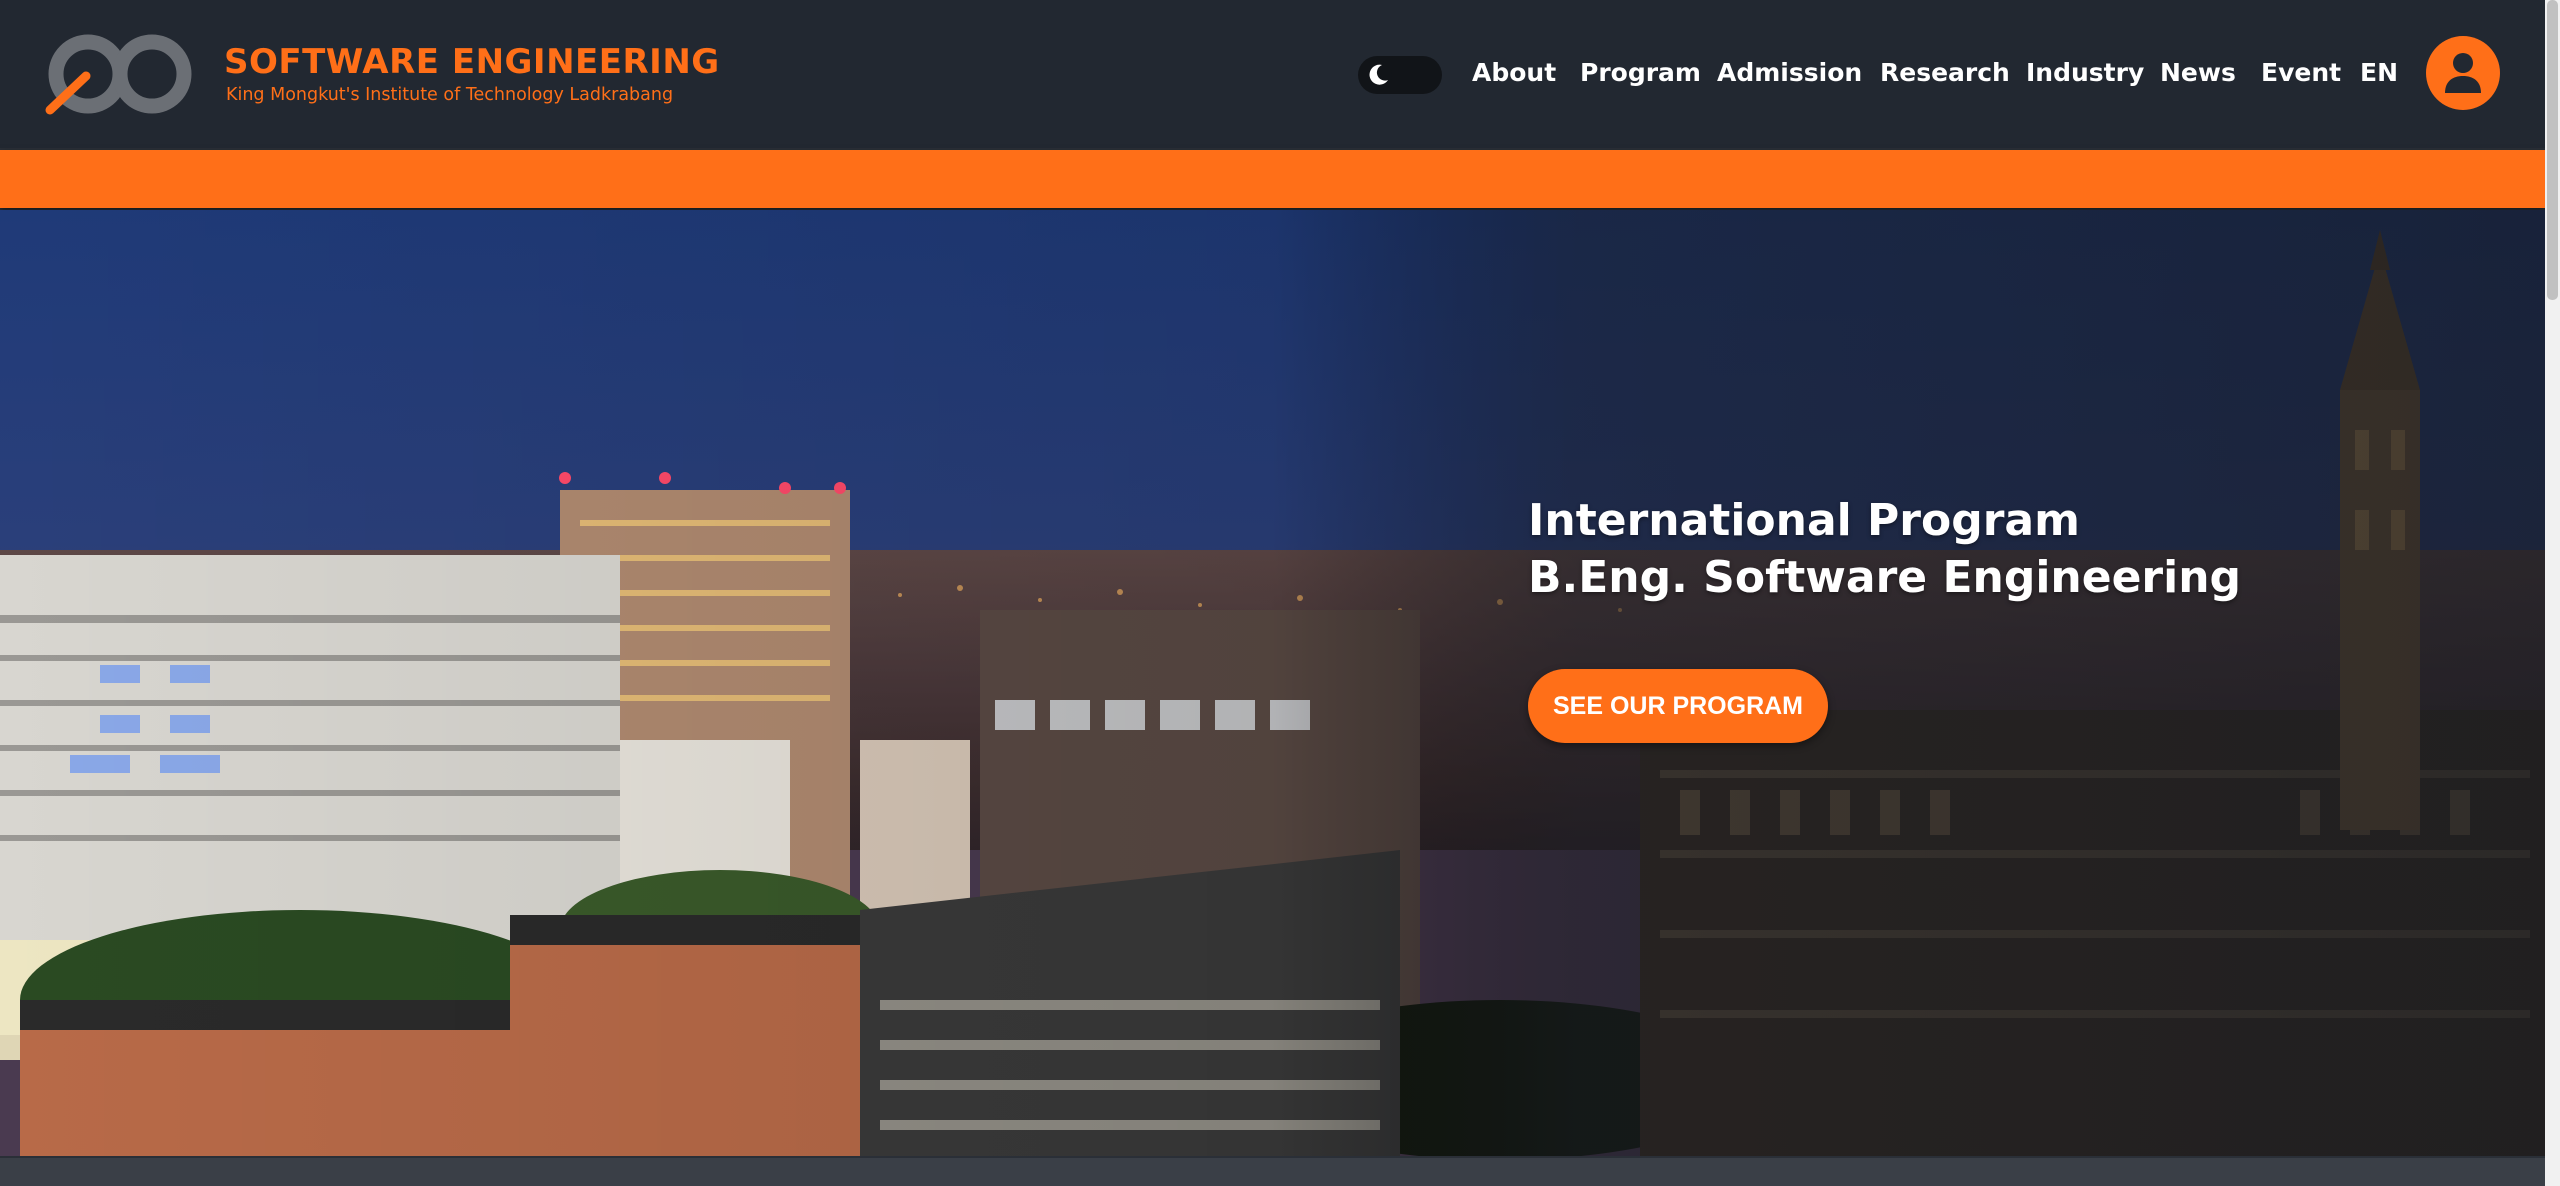 Image resolution: width=2560 pixels, height=1186 pixels. What do you see at coordinates (120, 74) in the screenshot?
I see `infinity-logo-icon` at bounding box center [120, 74].